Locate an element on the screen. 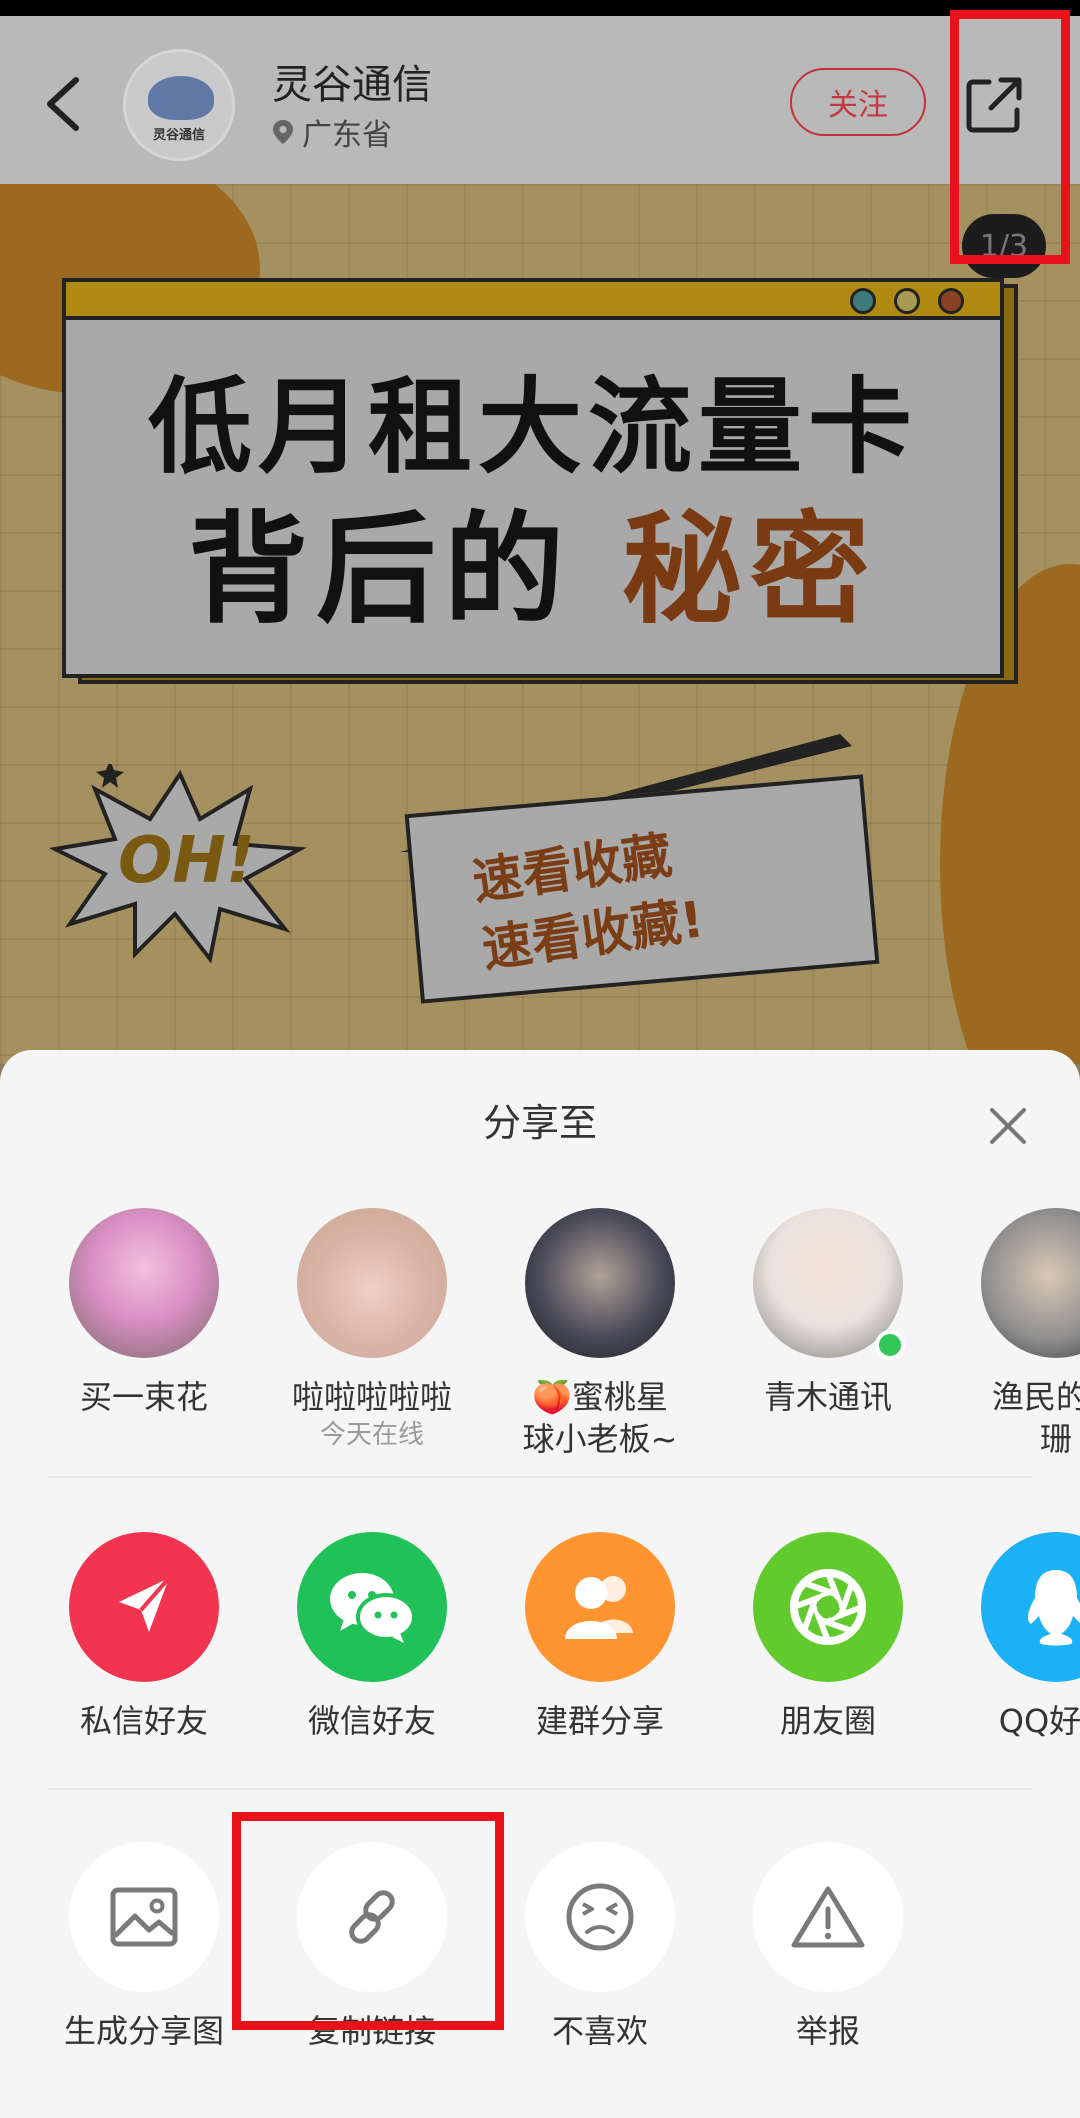 Image resolution: width=1080 pixels, height=2118 pixels. annotation-highlight-share is located at coordinates (1010, 137).